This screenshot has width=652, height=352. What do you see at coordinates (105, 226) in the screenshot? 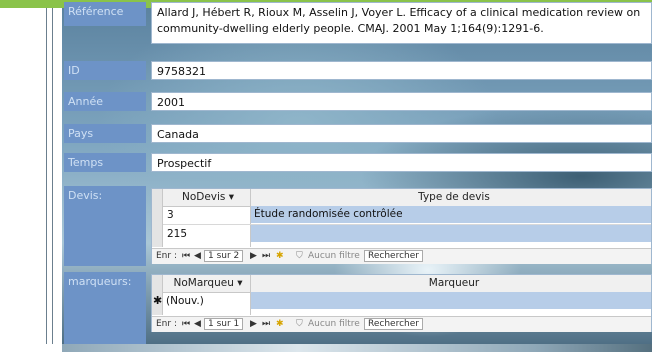
I see `devis-label: Devis:` at bounding box center [105, 226].